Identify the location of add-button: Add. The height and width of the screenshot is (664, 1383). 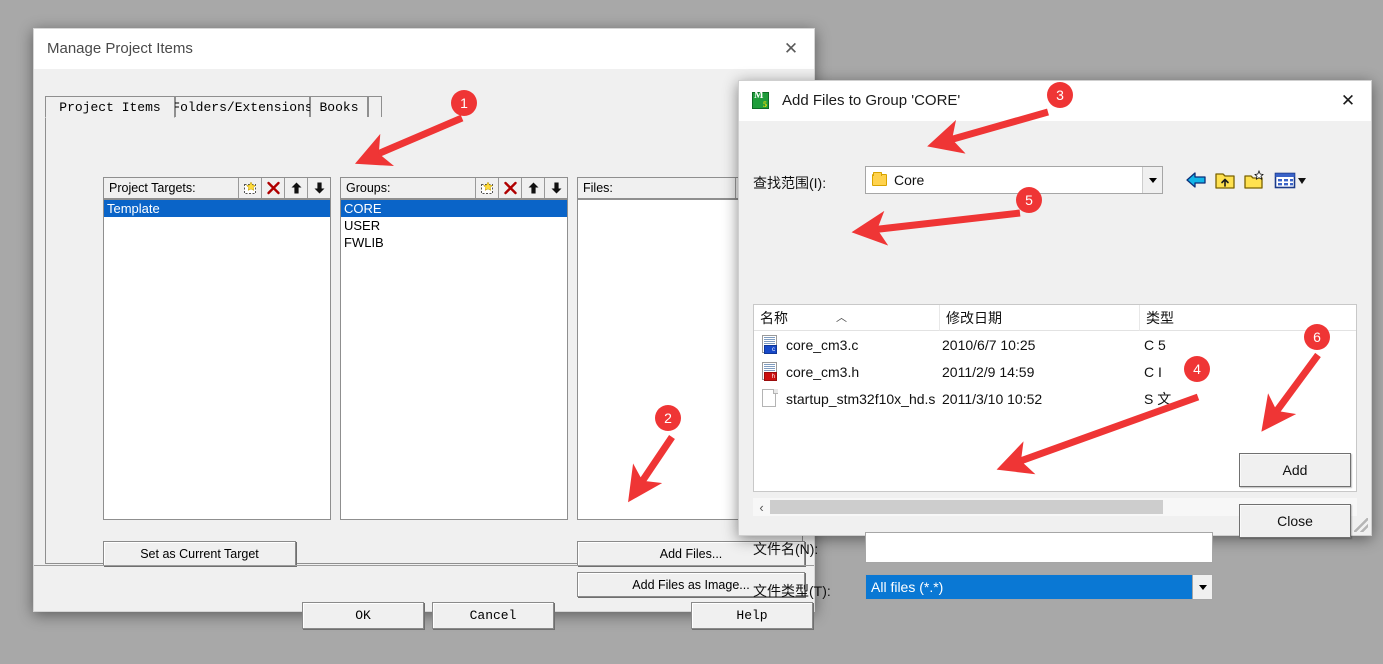
(1295, 470).